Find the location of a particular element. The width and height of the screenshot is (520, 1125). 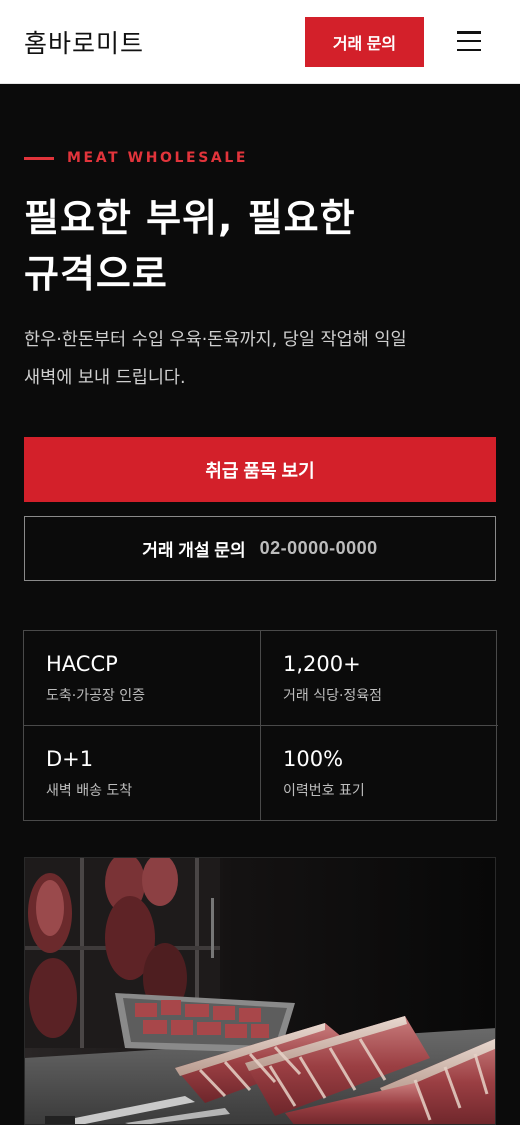

stat-label: 도축·가공장 인증 is located at coordinates (96, 696).